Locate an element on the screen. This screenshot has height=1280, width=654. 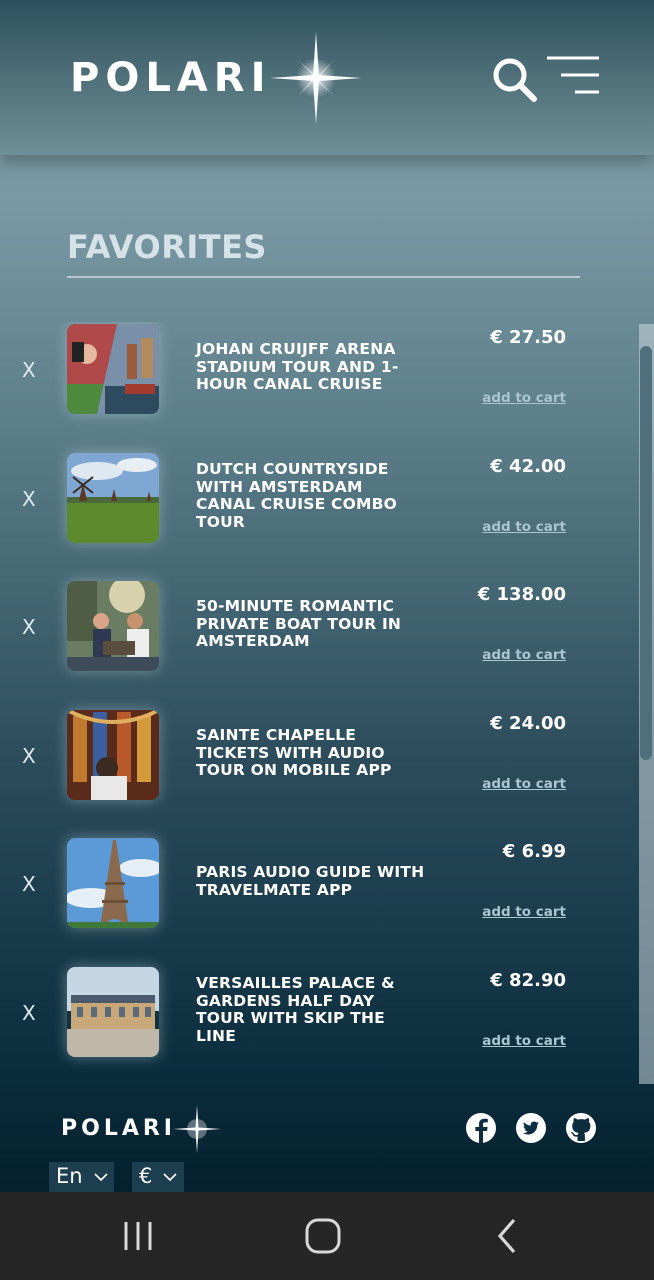
home-icon is located at coordinates (323, 1236).